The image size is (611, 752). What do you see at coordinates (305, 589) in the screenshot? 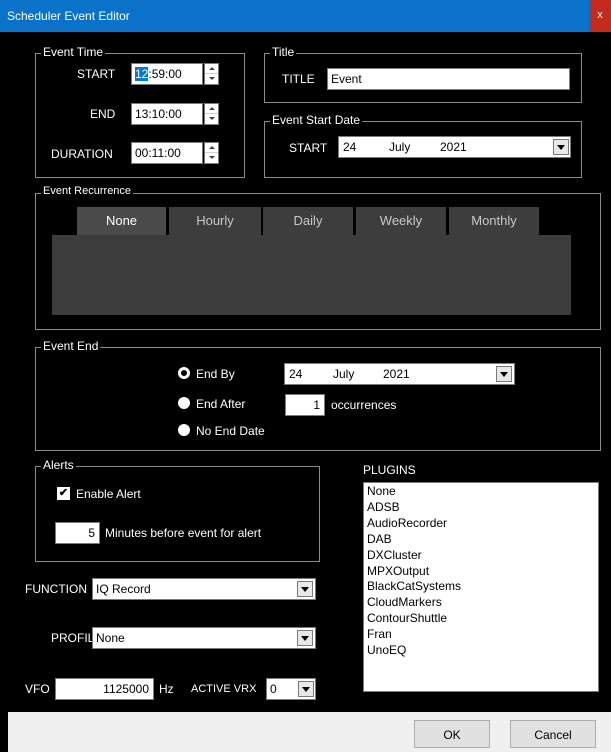
I see `function-dropdown-button` at bounding box center [305, 589].